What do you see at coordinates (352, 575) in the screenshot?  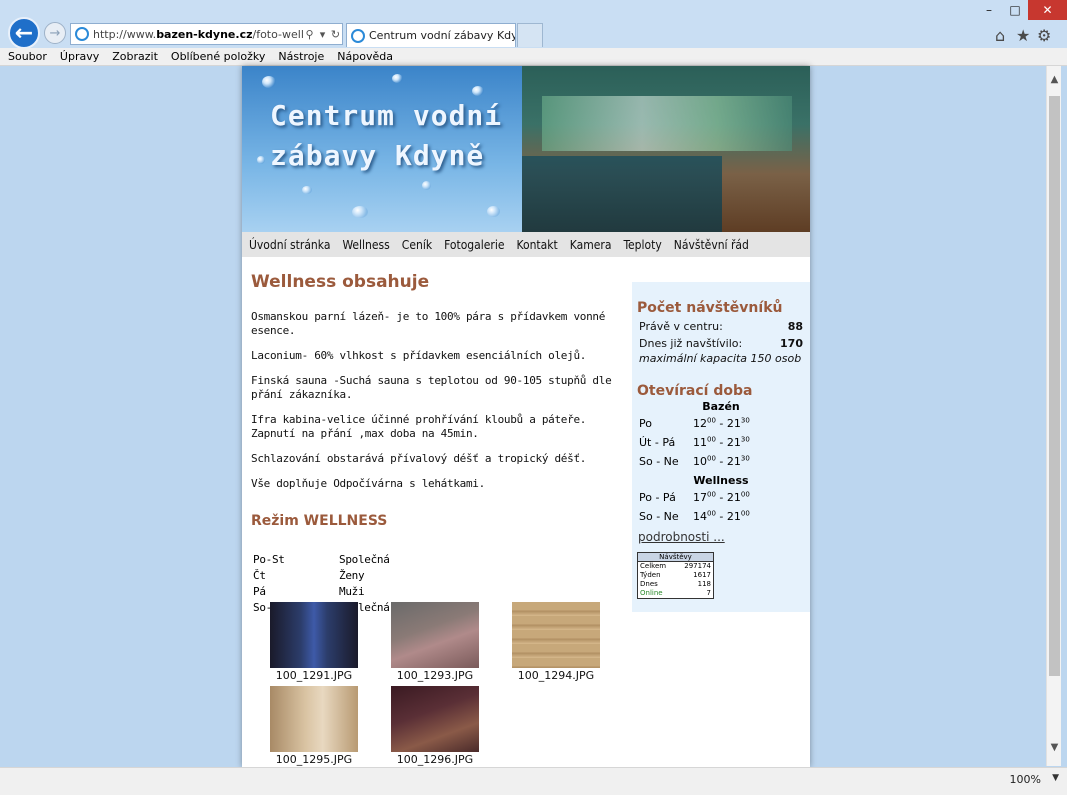 I see `schedule-mode: Ženy` at bounding box center [352, 575].